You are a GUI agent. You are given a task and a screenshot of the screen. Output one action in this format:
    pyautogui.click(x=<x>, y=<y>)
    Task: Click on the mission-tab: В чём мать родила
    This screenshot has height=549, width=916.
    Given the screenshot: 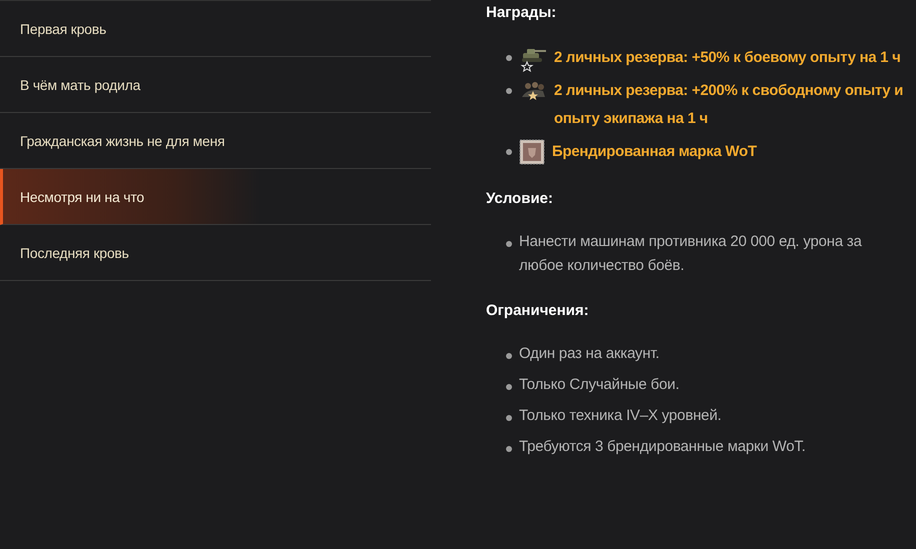 What is the action you would take?
    pyautogui.click(x=215, y=85)
    